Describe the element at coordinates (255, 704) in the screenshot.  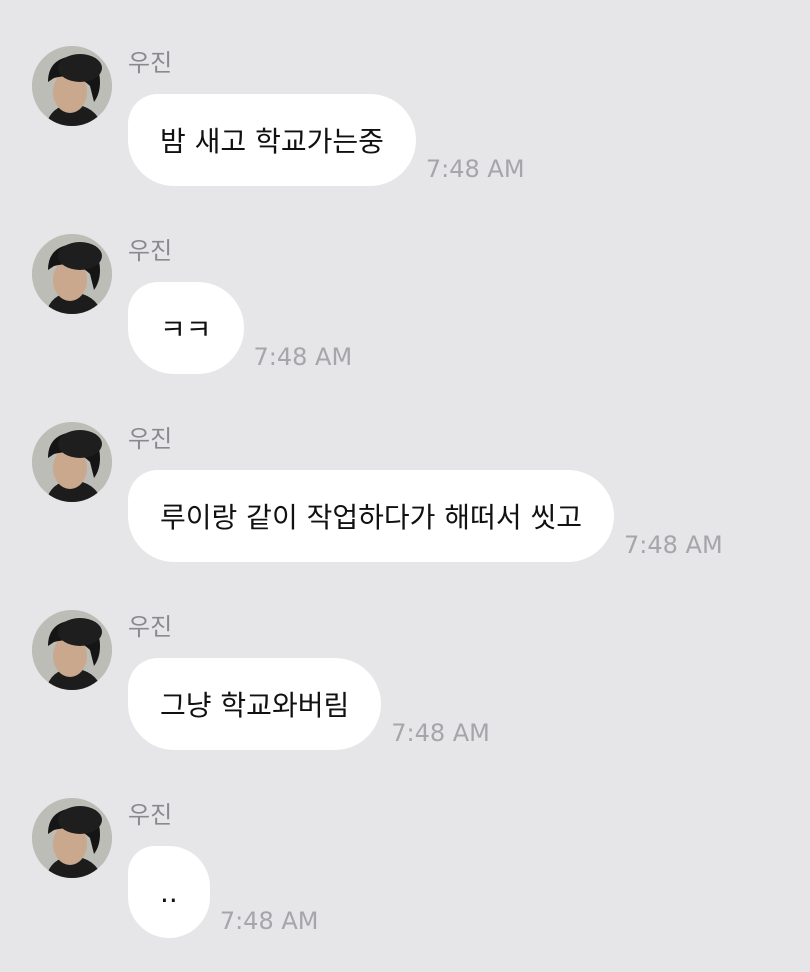
I see `message-bubble: 그냥 학교와버림` at that location.